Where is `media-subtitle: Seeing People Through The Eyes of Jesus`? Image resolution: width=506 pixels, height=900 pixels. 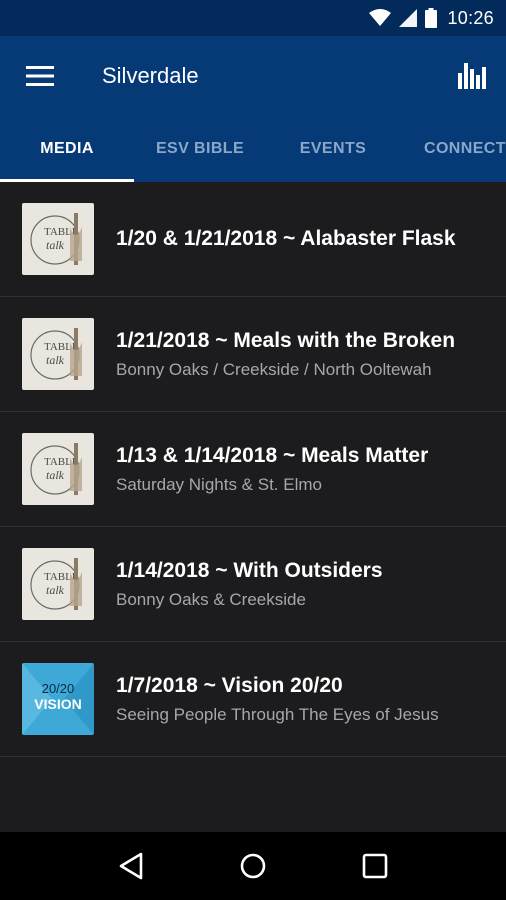 media-subtitle: Seeing People Through The Eyes of Jesus is located at coordinates (277, 714).